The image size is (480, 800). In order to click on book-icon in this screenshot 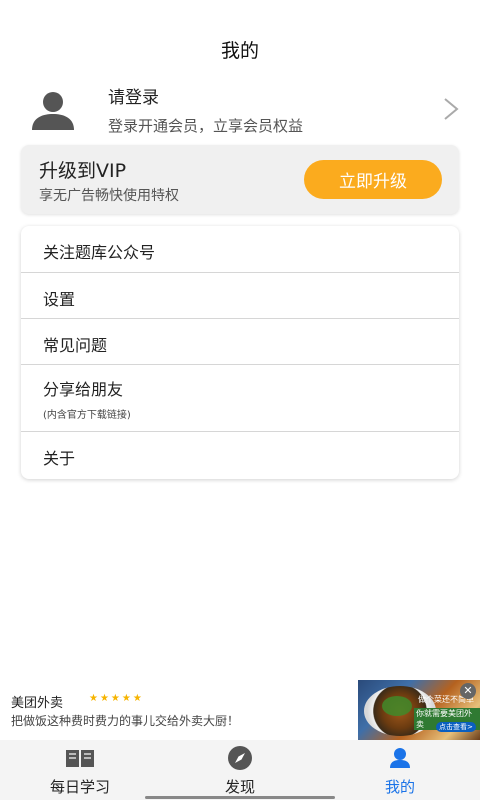, I will do `click(80, 758)`.